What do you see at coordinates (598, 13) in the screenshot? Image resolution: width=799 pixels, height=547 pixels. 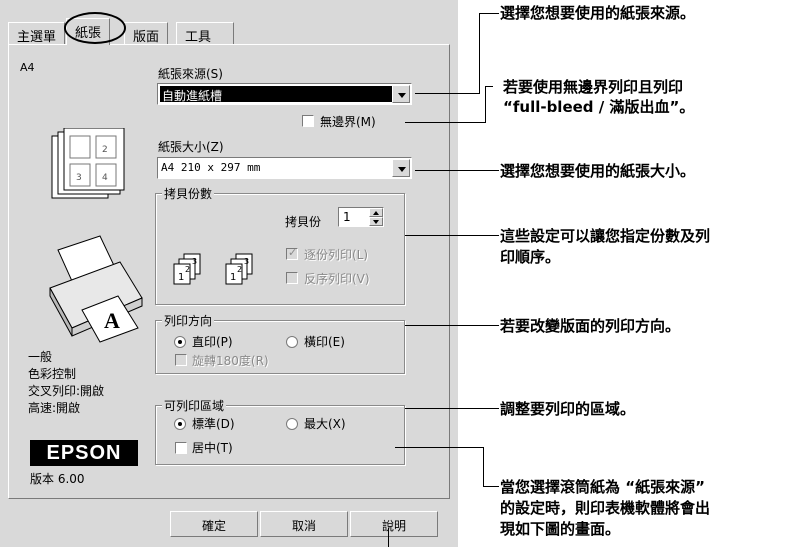 I see `callout-paper-source: 選擇您想要使用的紙張來源。` at bounding box center [598, 13].